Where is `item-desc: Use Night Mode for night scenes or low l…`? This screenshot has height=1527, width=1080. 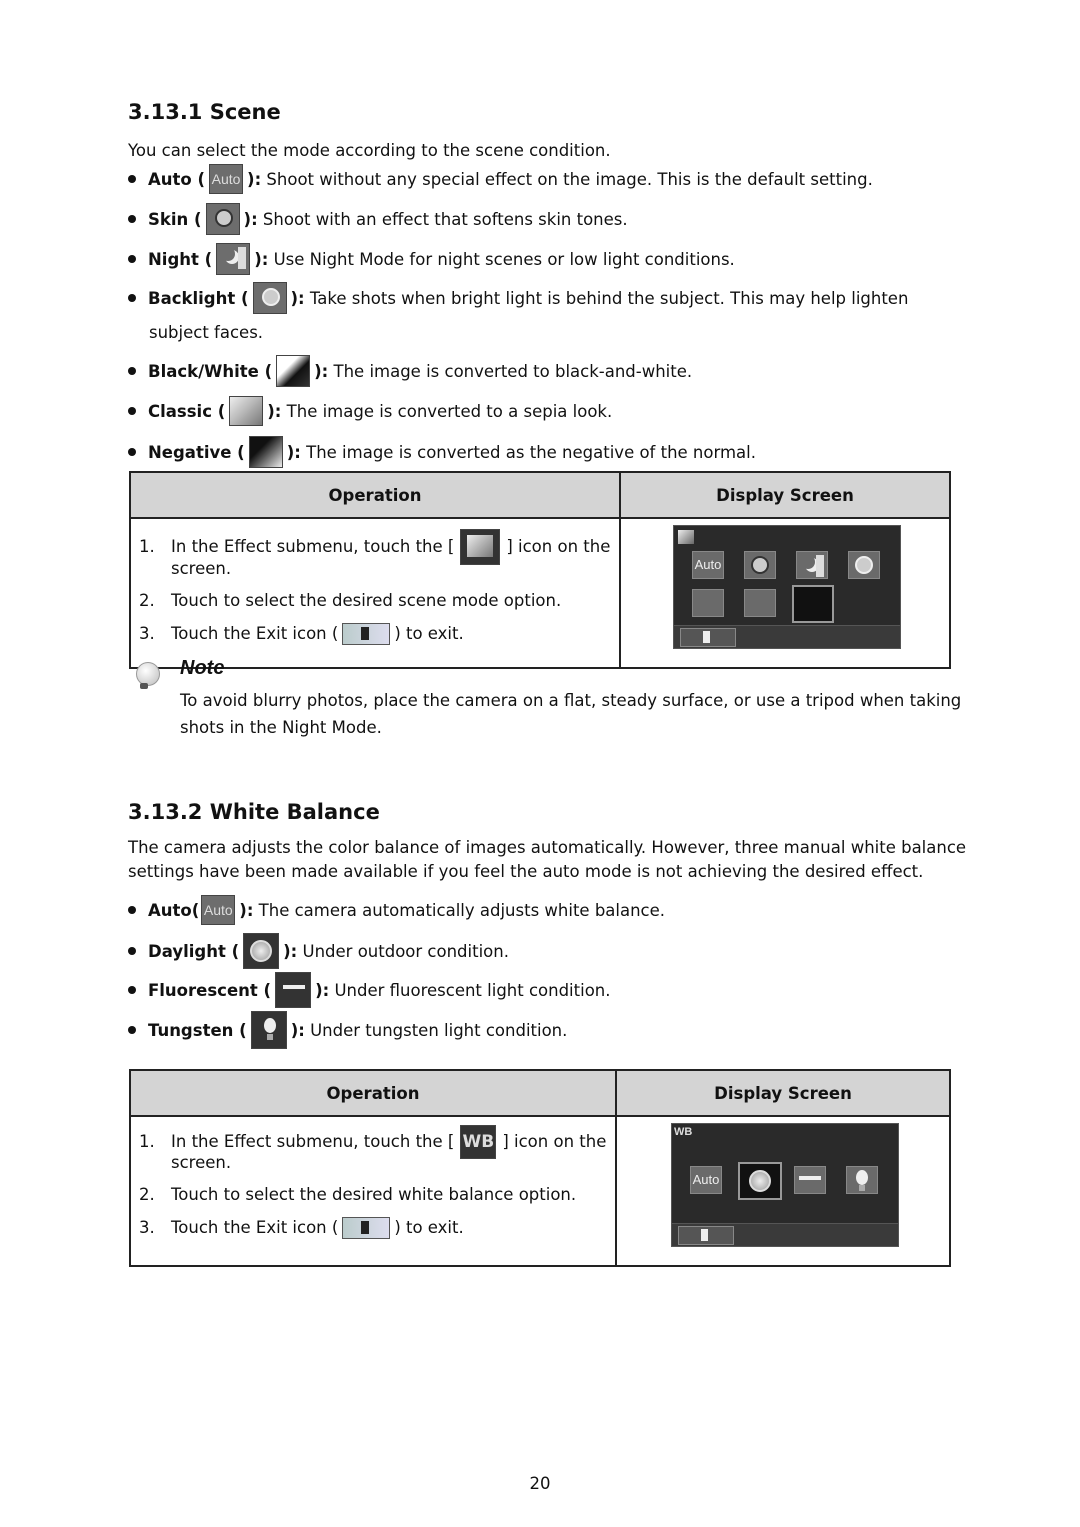
item-desc: Use Night Mode for night scenes or low l… is located at coordinates (501, 259).